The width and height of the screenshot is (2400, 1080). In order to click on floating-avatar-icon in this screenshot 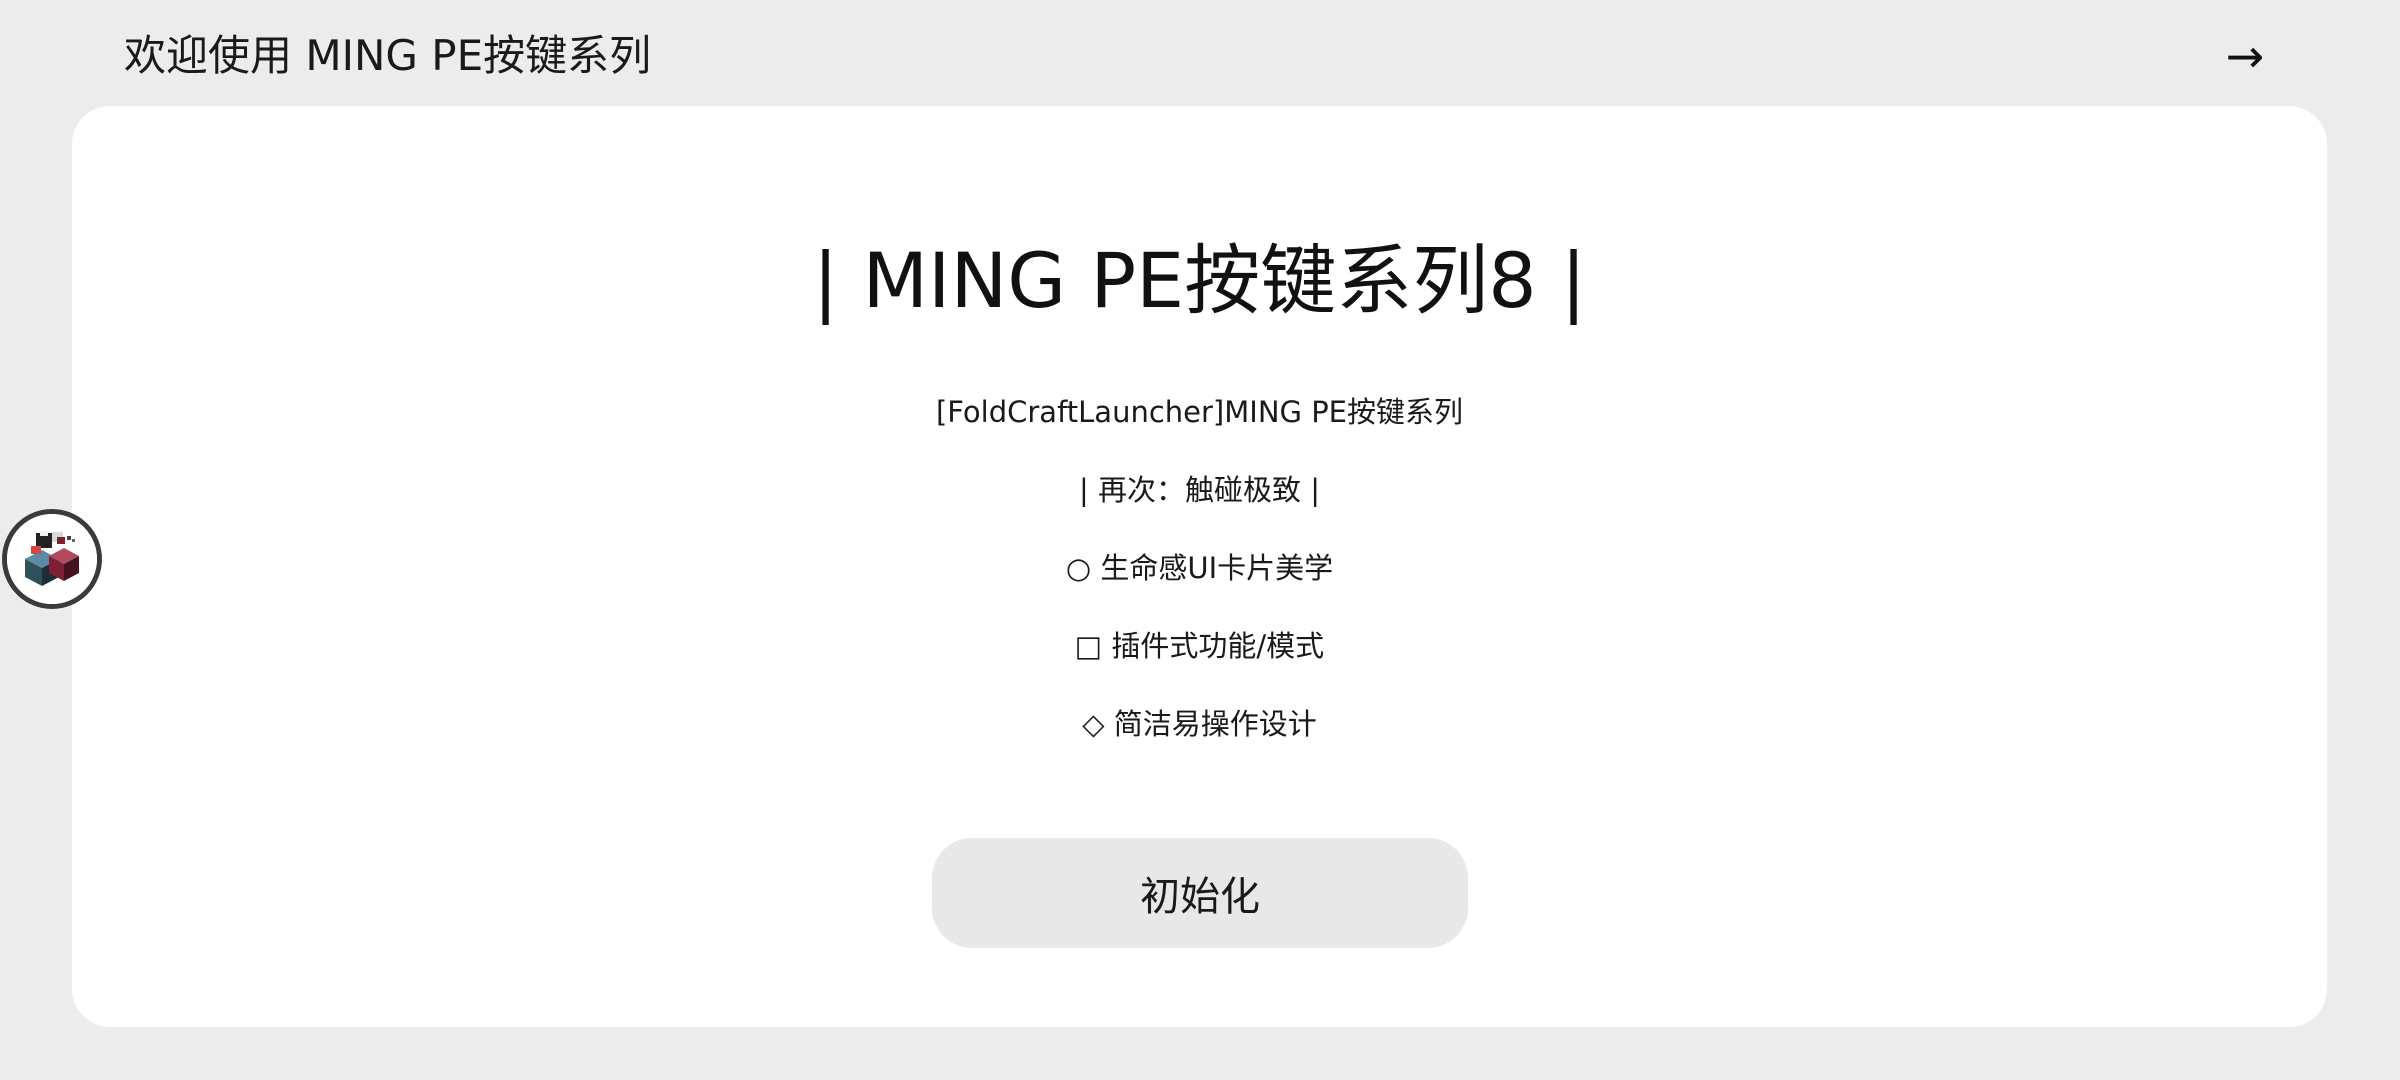, I will do `click(52, 559)`.